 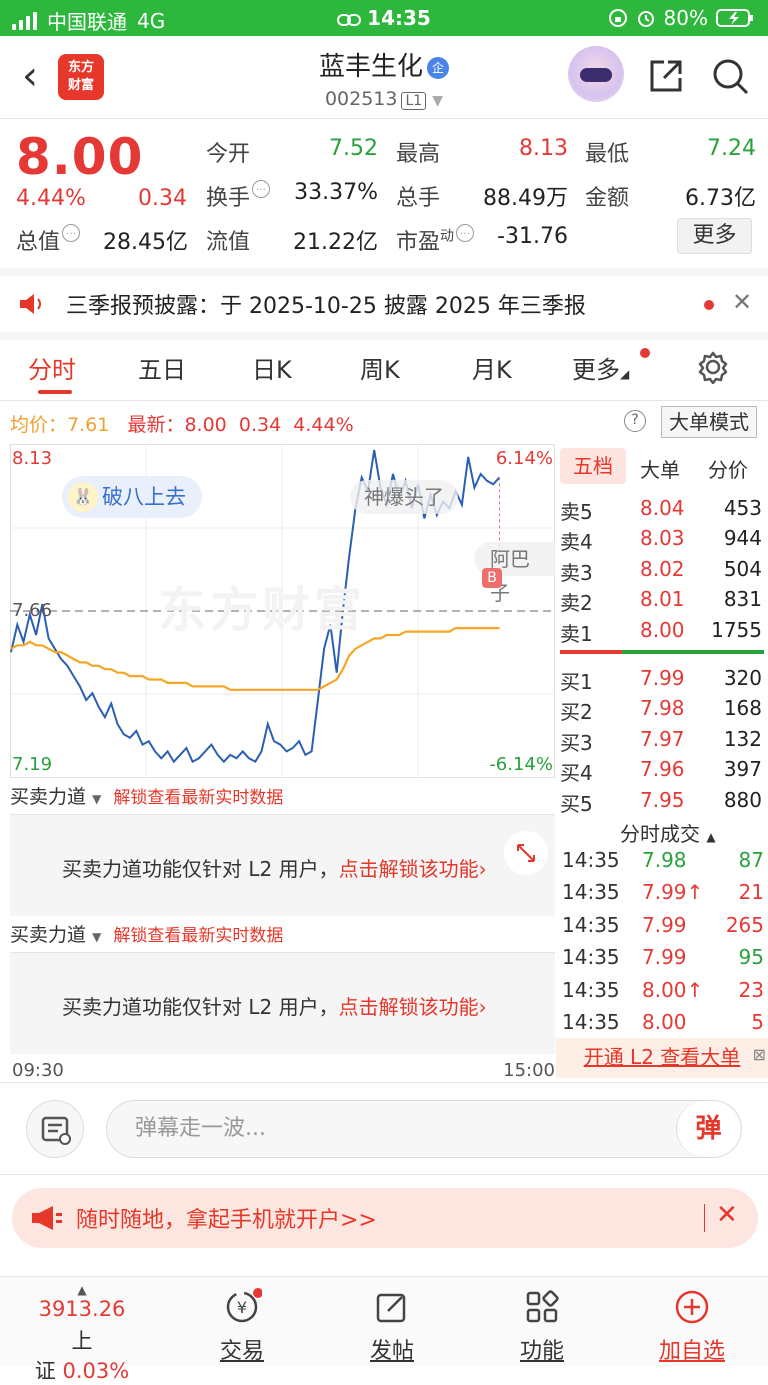 I want to click on pe-value: -31.76, so click(x=532, y=236).